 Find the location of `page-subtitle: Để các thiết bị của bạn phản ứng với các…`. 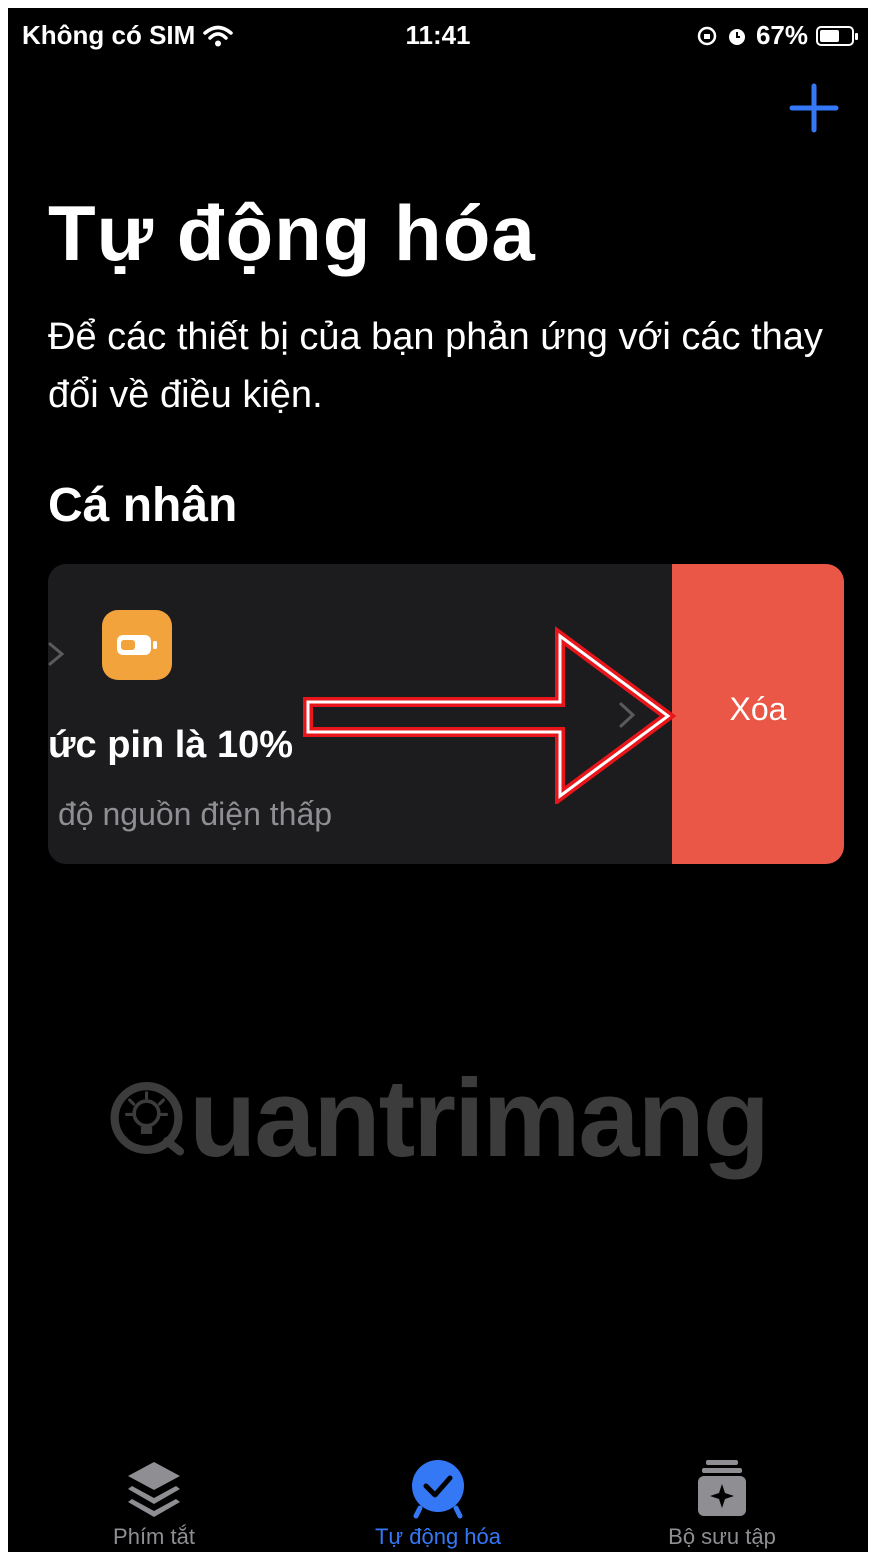

page-subtitle: Để các thiết bị của bạn phản ứng với các… is located at coordinates (435, 366).